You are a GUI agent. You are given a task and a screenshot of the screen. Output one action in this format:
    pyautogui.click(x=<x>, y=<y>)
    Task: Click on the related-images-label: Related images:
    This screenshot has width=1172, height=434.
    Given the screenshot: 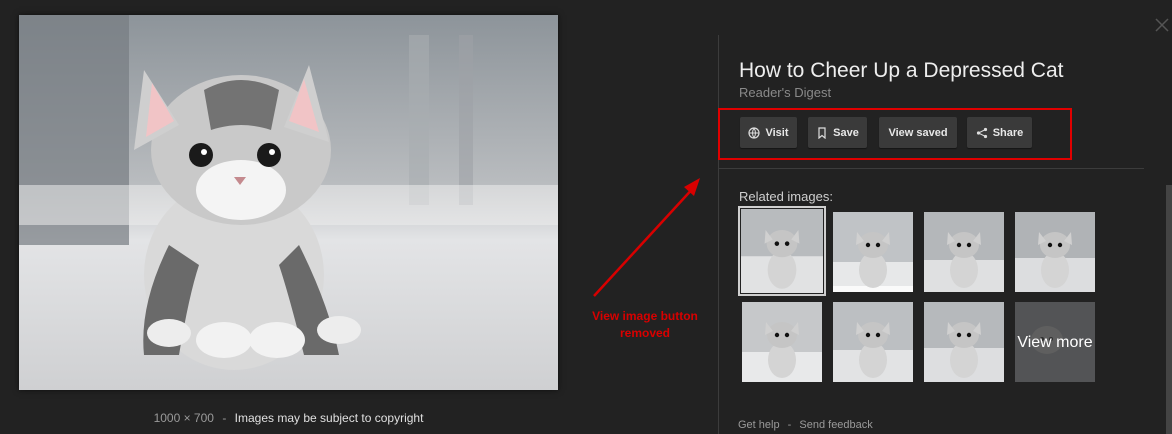 What is the action you would take?
    pyautogui.click(x=786, y=196)
    